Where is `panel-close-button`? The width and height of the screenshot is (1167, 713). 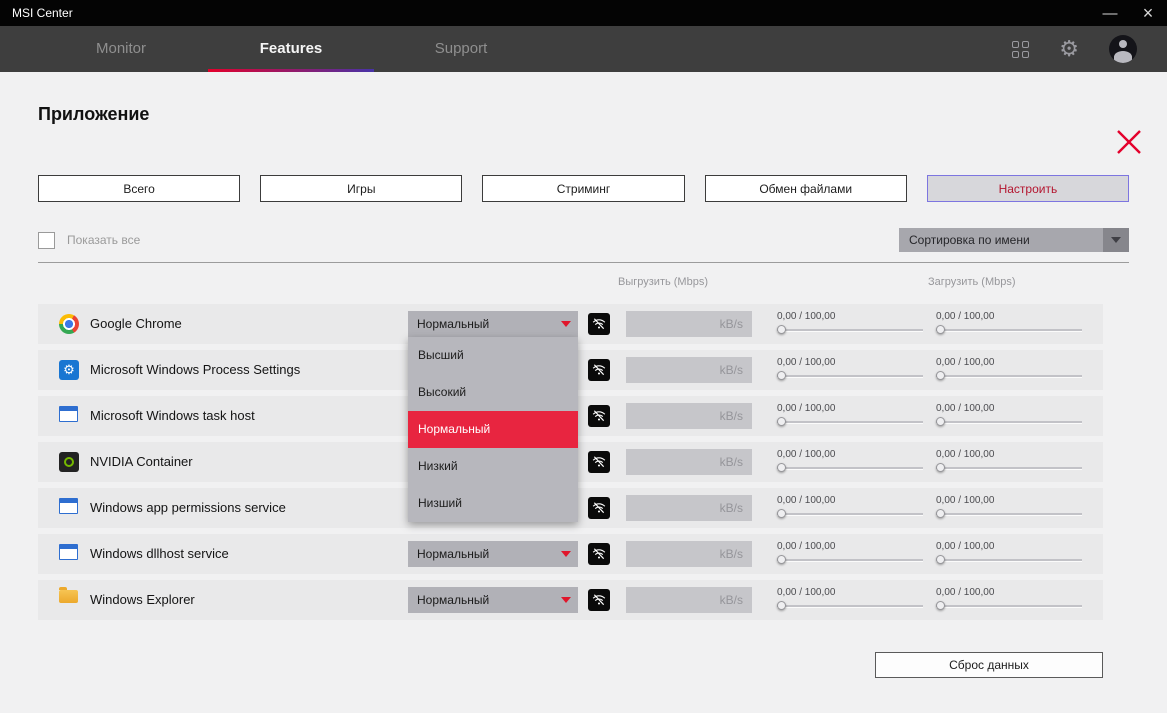
panel-close-button is located at coordinates (1129, 143).